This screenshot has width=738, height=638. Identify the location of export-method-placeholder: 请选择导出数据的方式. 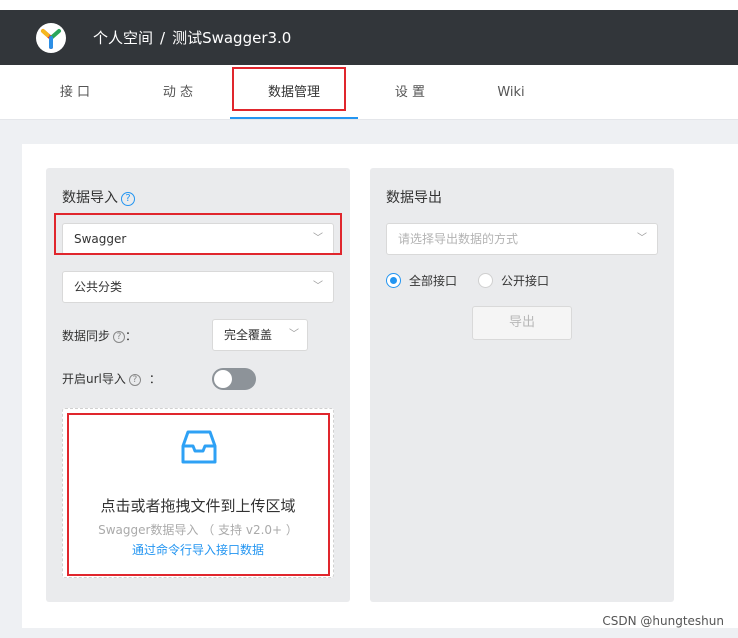
(458, 239).